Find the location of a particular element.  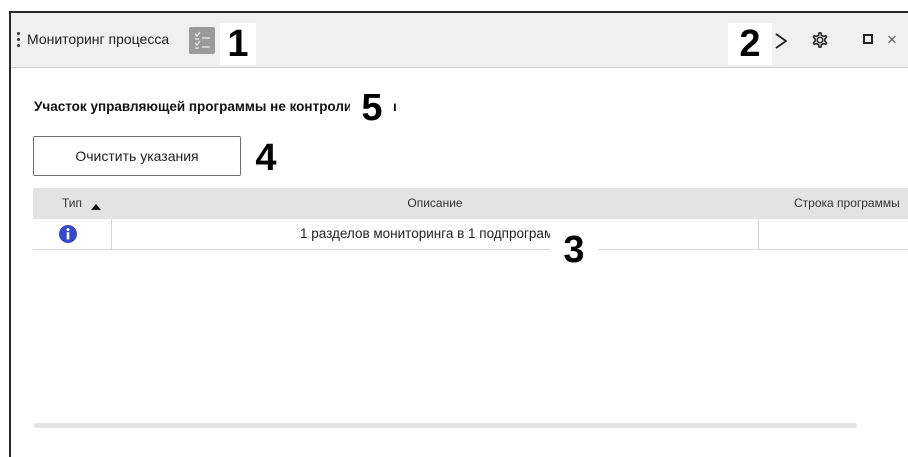

callout-marker-5: 5 is located at coordinates (372, 108).